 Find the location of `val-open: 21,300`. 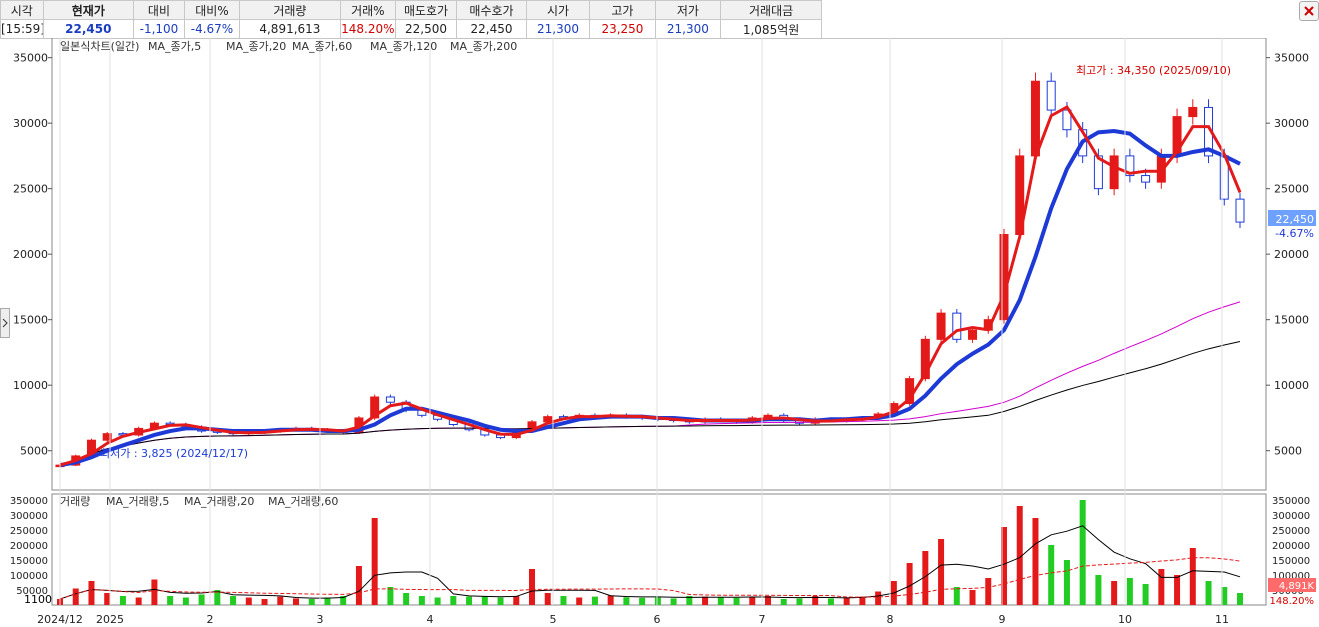

val-open: 21,300 is located at coordinates (558, 29).